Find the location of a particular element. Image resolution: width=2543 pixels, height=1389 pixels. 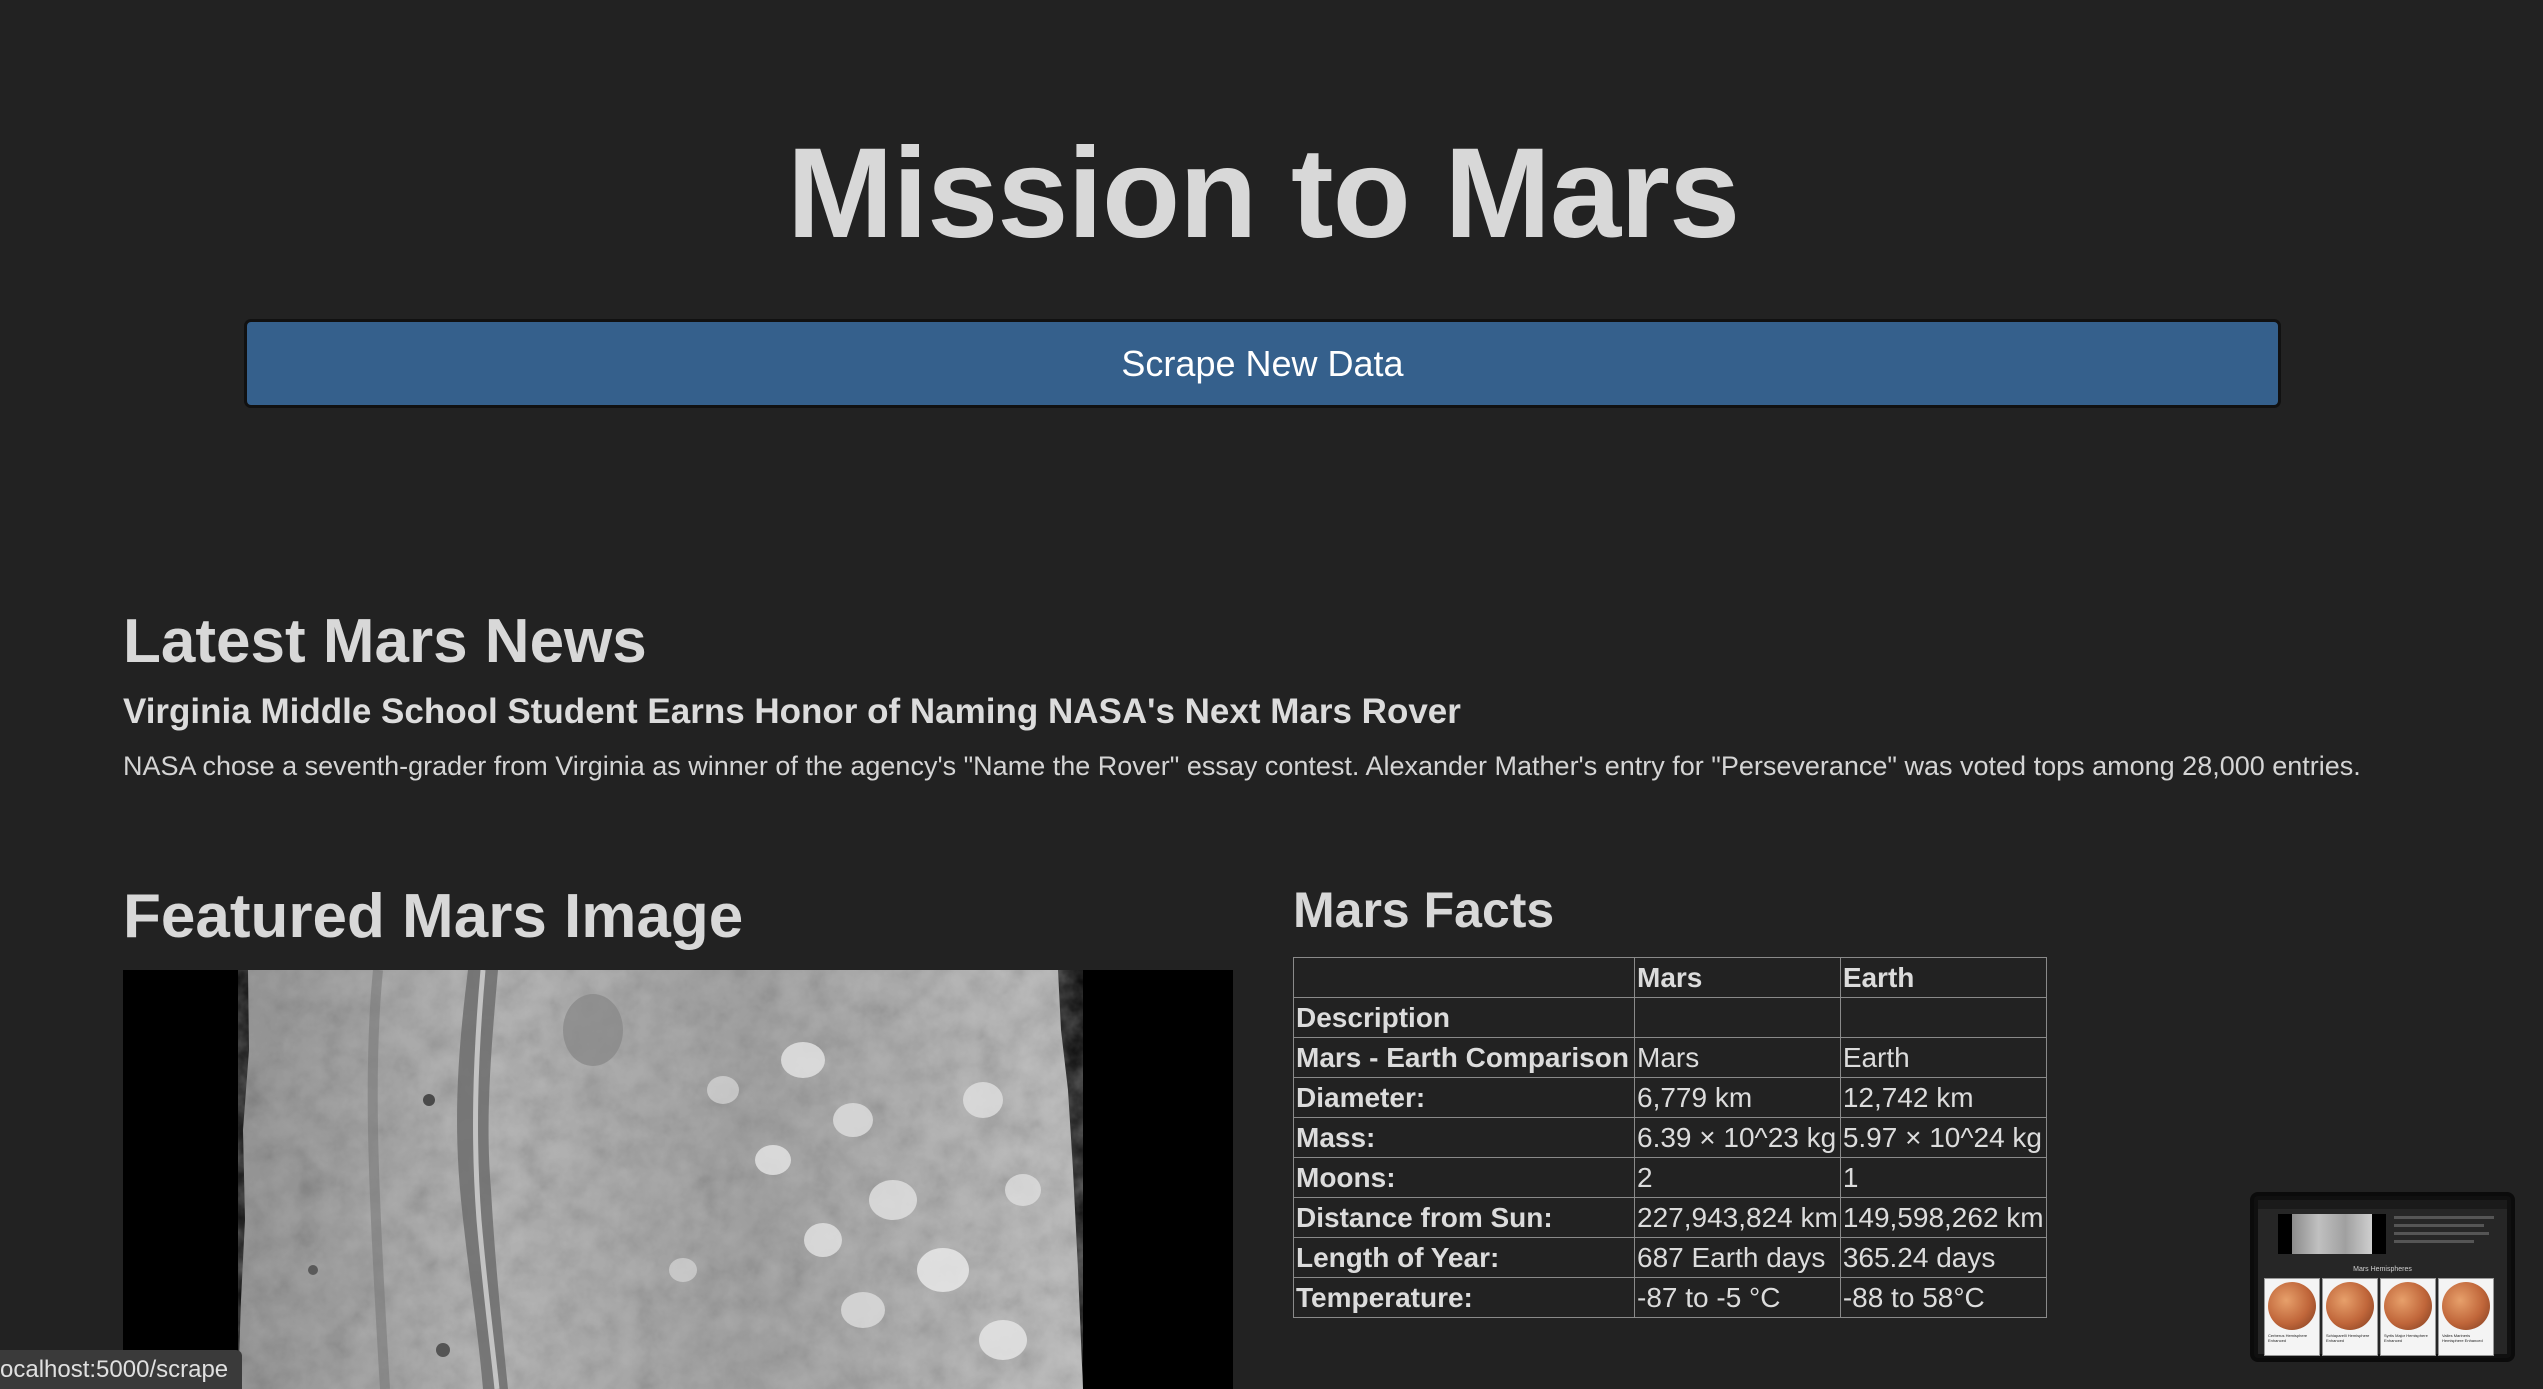

thumbnail-hemisphere-card: Cerberus Hemisphere Enhanced is located at coordinates (2292, 1317).